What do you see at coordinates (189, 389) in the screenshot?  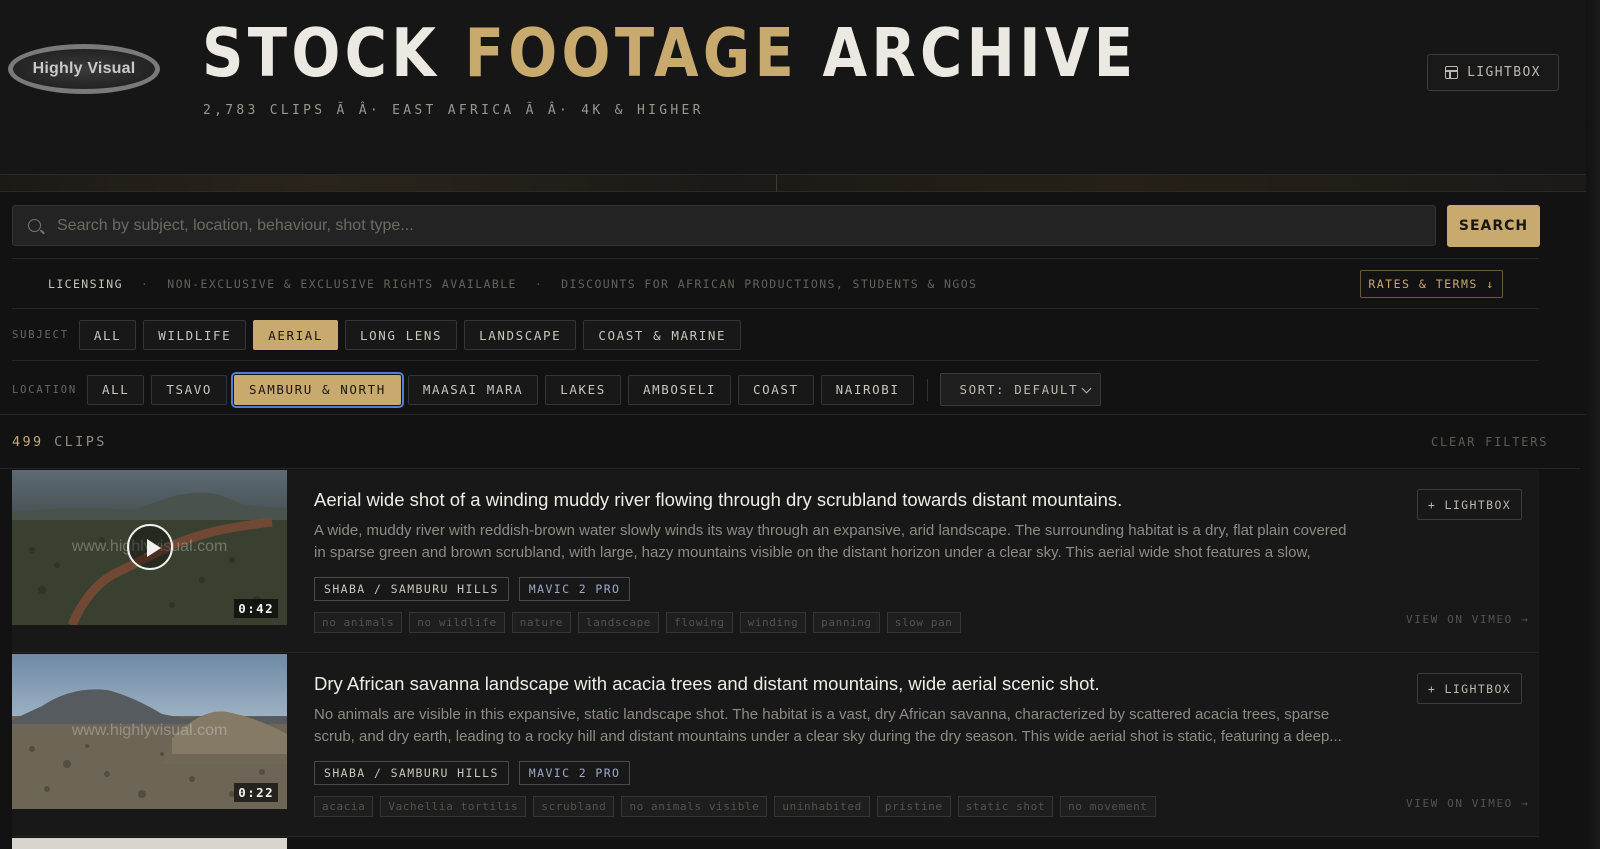 I see `location-chip-tsavo: TSAVO` at bounding box center [189, 389].